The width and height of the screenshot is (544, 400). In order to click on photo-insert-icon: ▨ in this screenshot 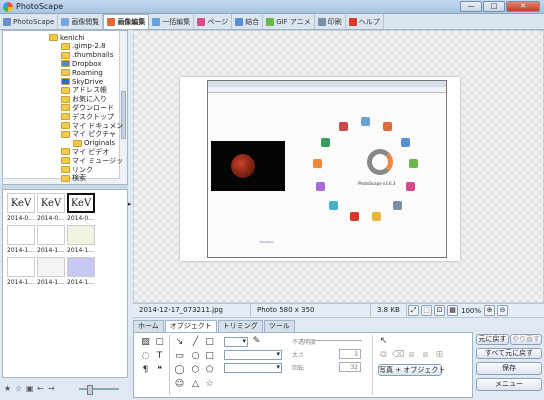, I will do `click(145, 342)`.